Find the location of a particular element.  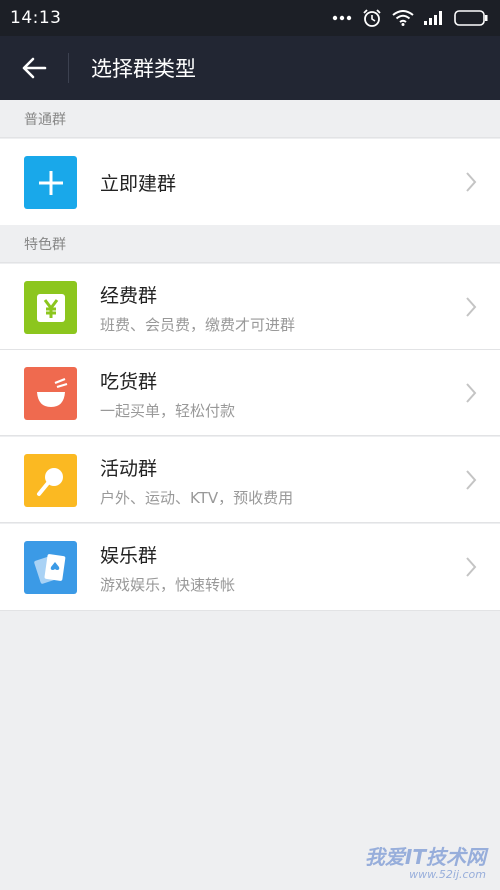

alarm-clock-icon is located at coordinates (372, 18).